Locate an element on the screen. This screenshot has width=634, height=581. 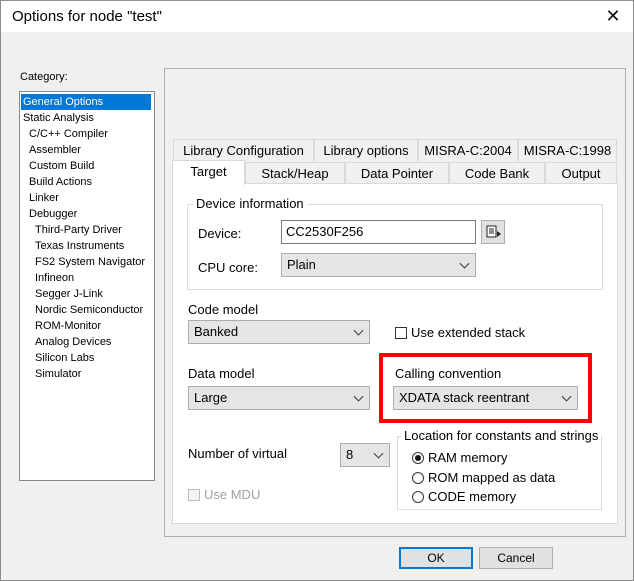
radio-selected-dot is located at coordinates (418, 458).